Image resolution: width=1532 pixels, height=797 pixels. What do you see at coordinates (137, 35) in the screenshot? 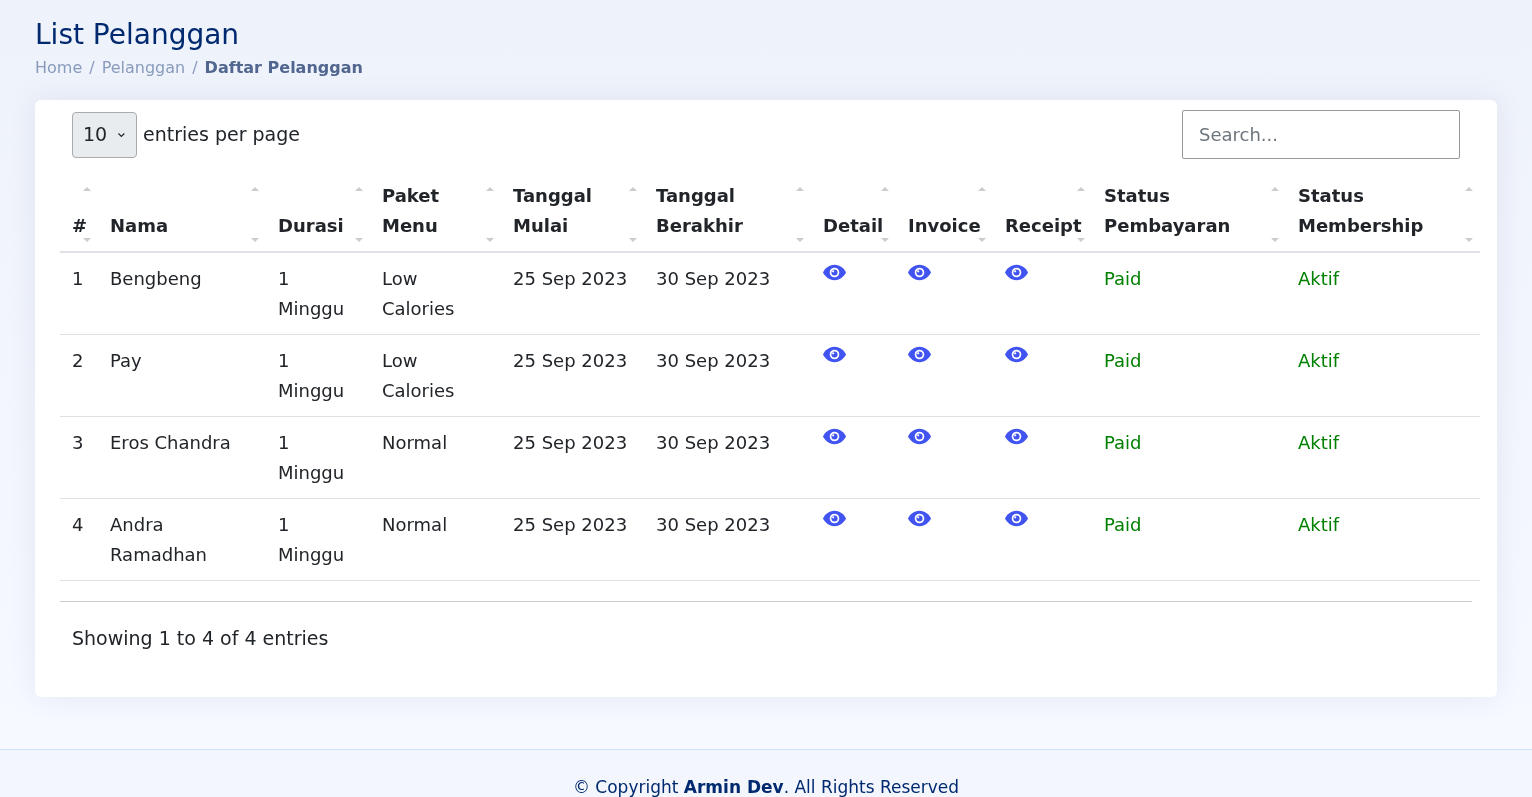
I see `page-title: List Pelanggan` at bounding box center [137, 35].